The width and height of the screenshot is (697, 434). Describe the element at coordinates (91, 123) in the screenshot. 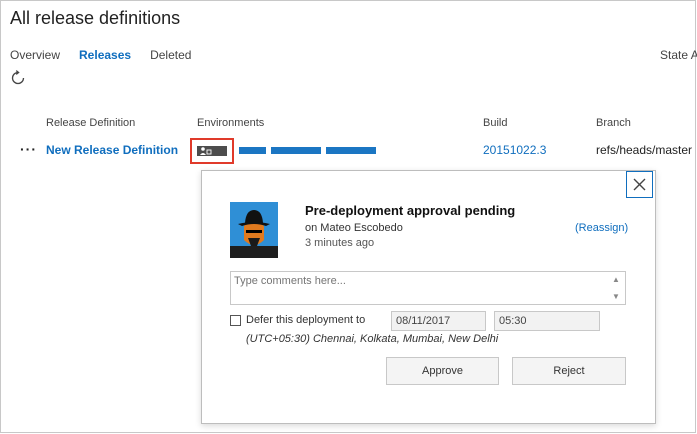

I see `column-header-release-definition: Release Definition` at that location.